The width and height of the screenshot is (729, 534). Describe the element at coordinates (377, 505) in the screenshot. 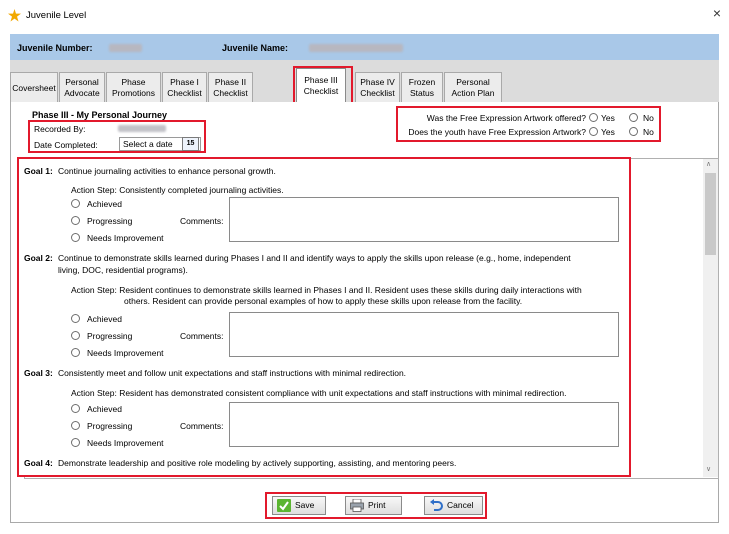

I see `print-label: Print` at that location.